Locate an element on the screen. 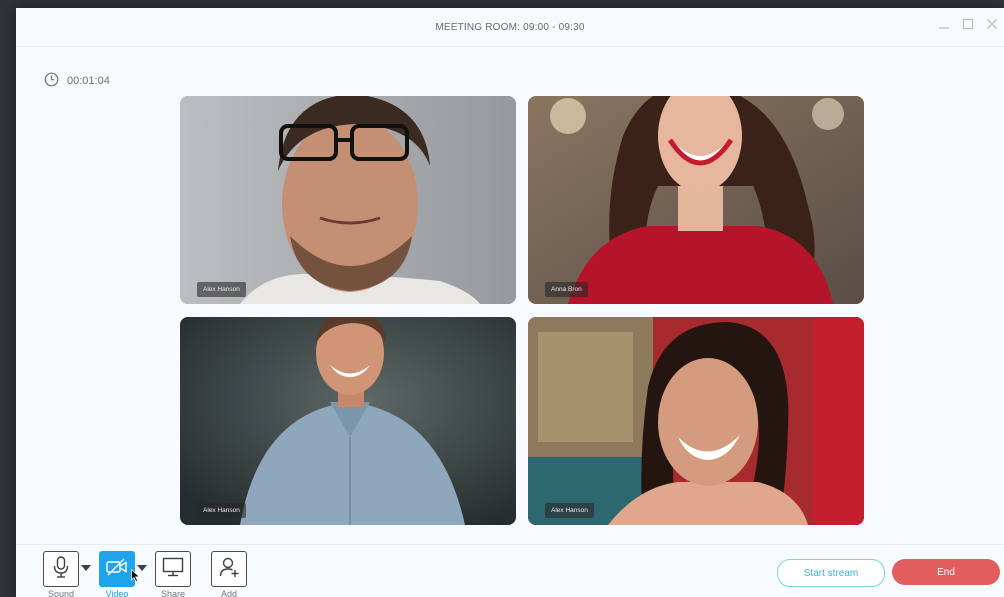 This screenshot has width=1004, height=597. add-participant-button: Add is located at coordinates (229, 574).